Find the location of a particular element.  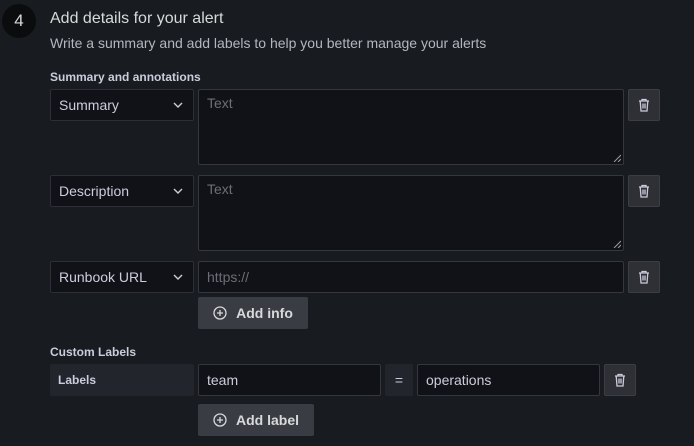

annotation-key-select-summary: Summary is located at coordinates (122, 105).